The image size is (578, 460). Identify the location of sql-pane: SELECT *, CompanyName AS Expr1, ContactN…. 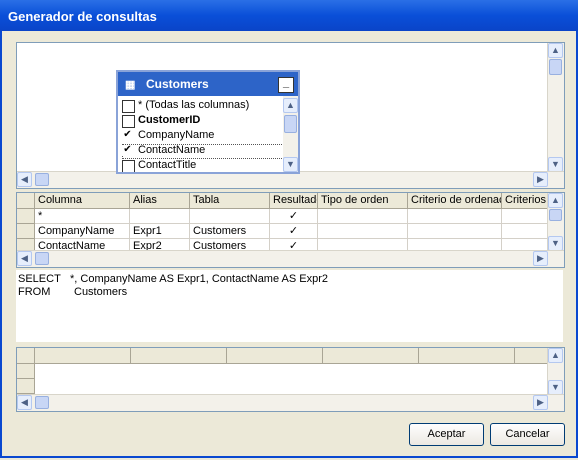
(289, 306).